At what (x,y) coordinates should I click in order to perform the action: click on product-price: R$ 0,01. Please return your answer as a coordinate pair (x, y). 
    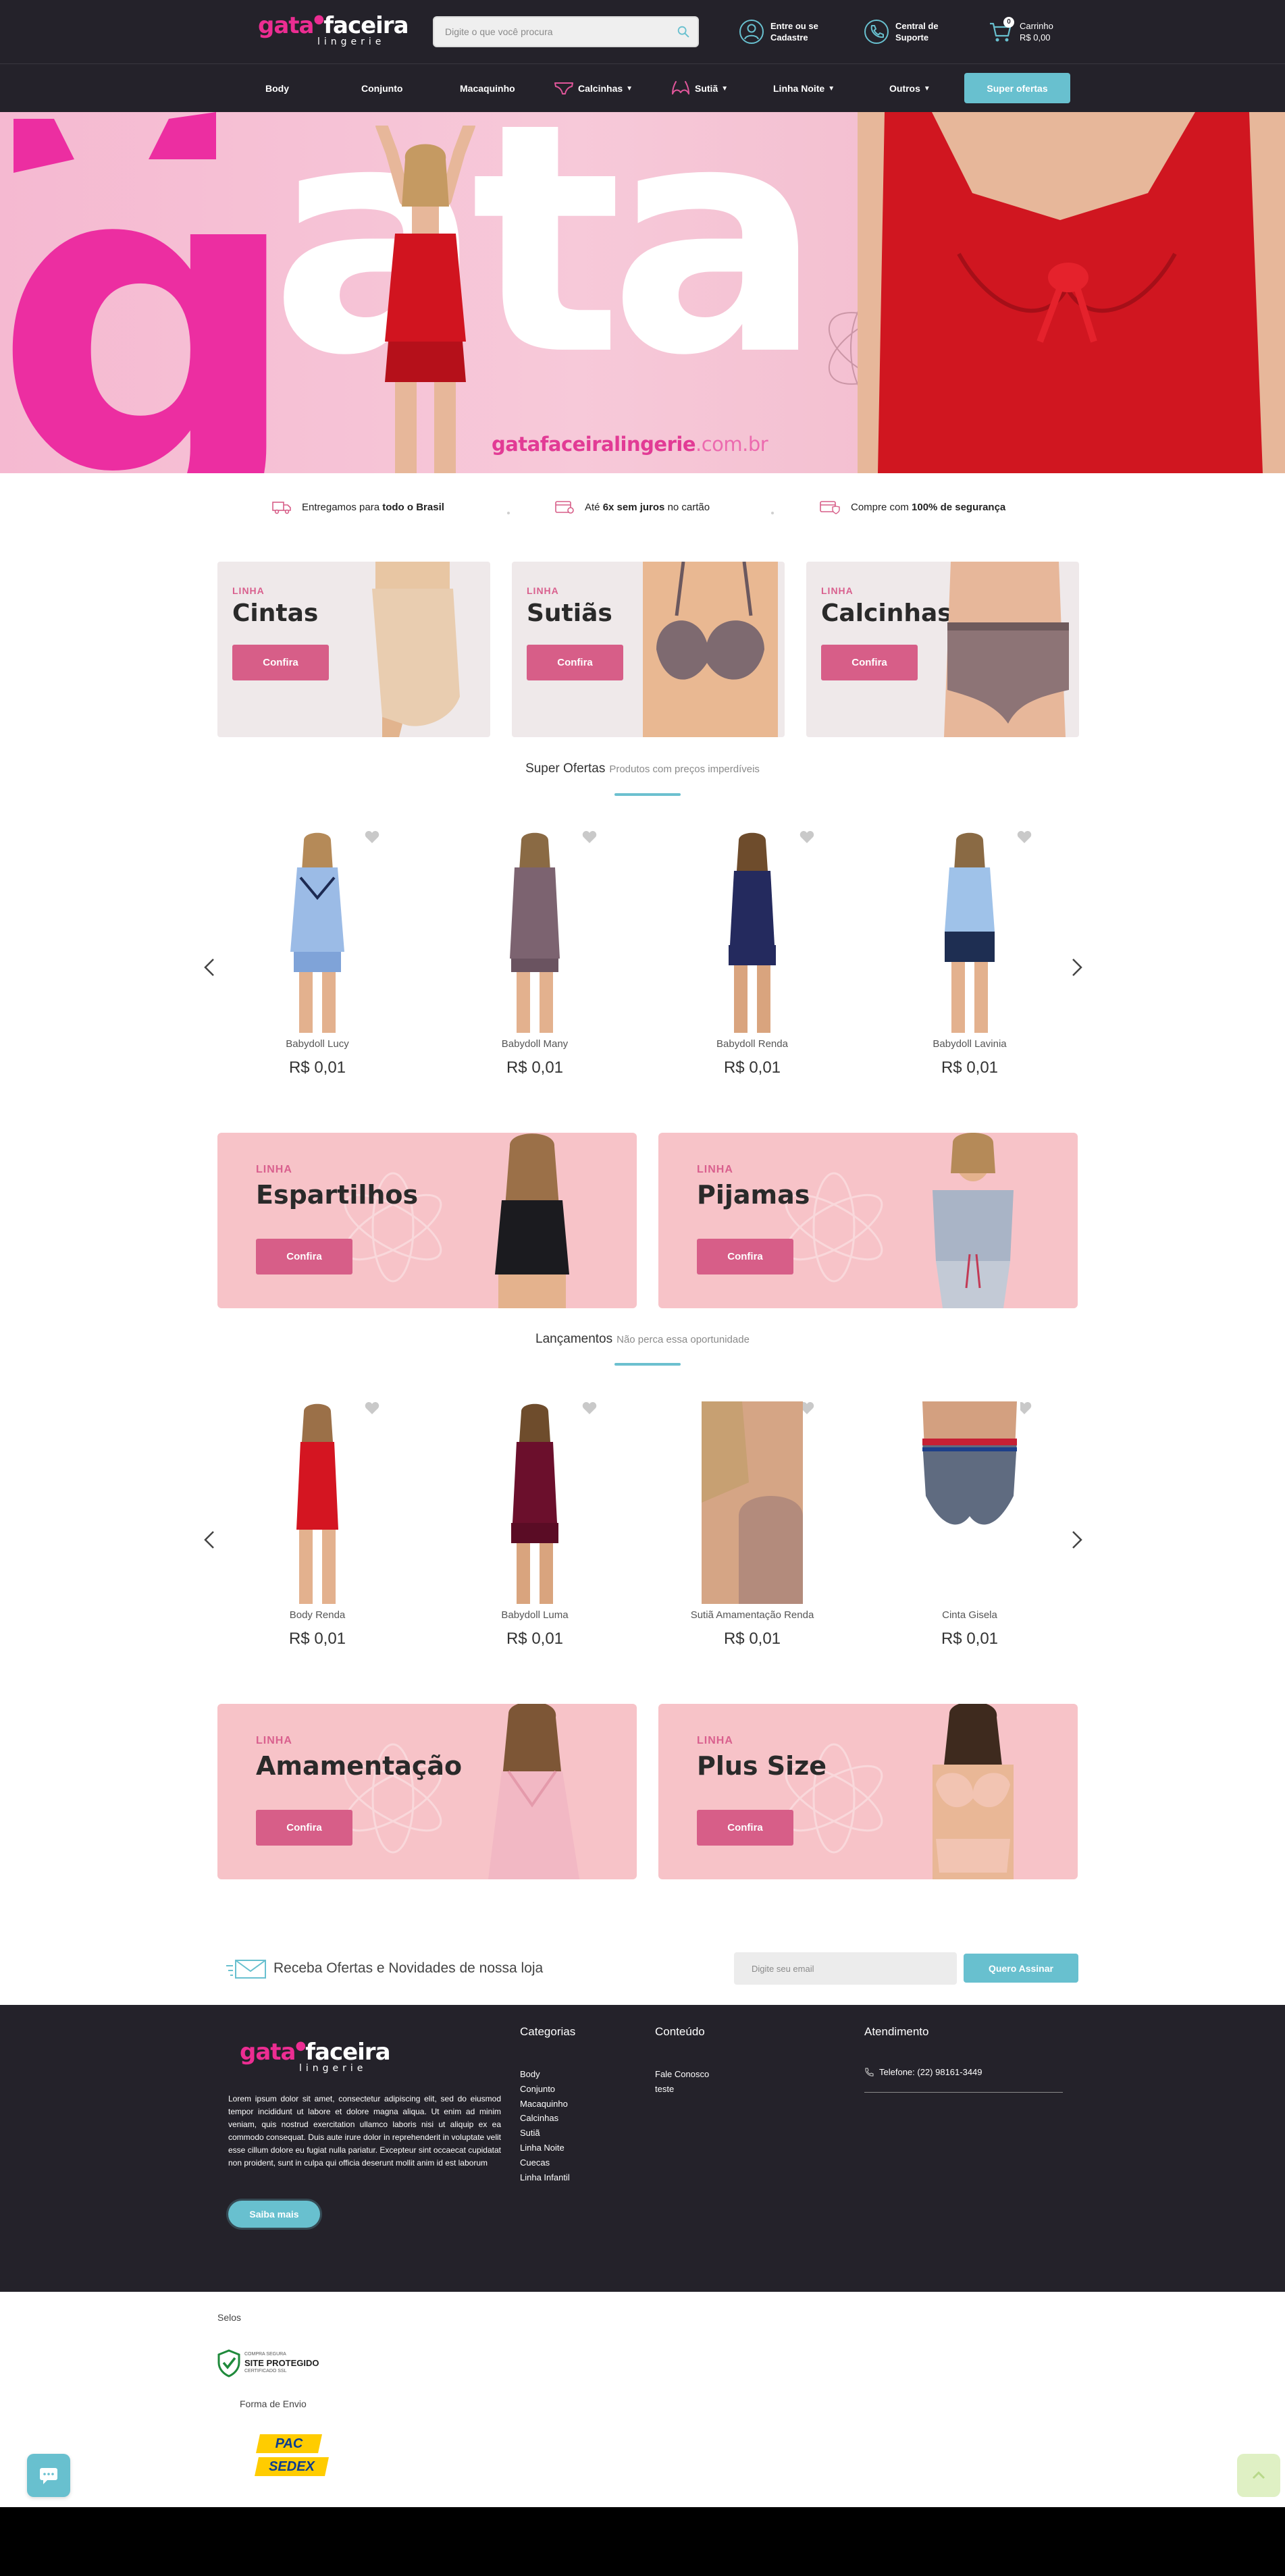
    Looking at the image, I should click on (752, 1639).